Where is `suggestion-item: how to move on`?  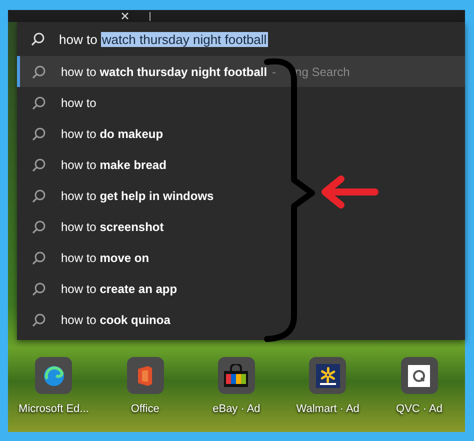 suggestion-item: how to move on is located at coordinates (241, 257).